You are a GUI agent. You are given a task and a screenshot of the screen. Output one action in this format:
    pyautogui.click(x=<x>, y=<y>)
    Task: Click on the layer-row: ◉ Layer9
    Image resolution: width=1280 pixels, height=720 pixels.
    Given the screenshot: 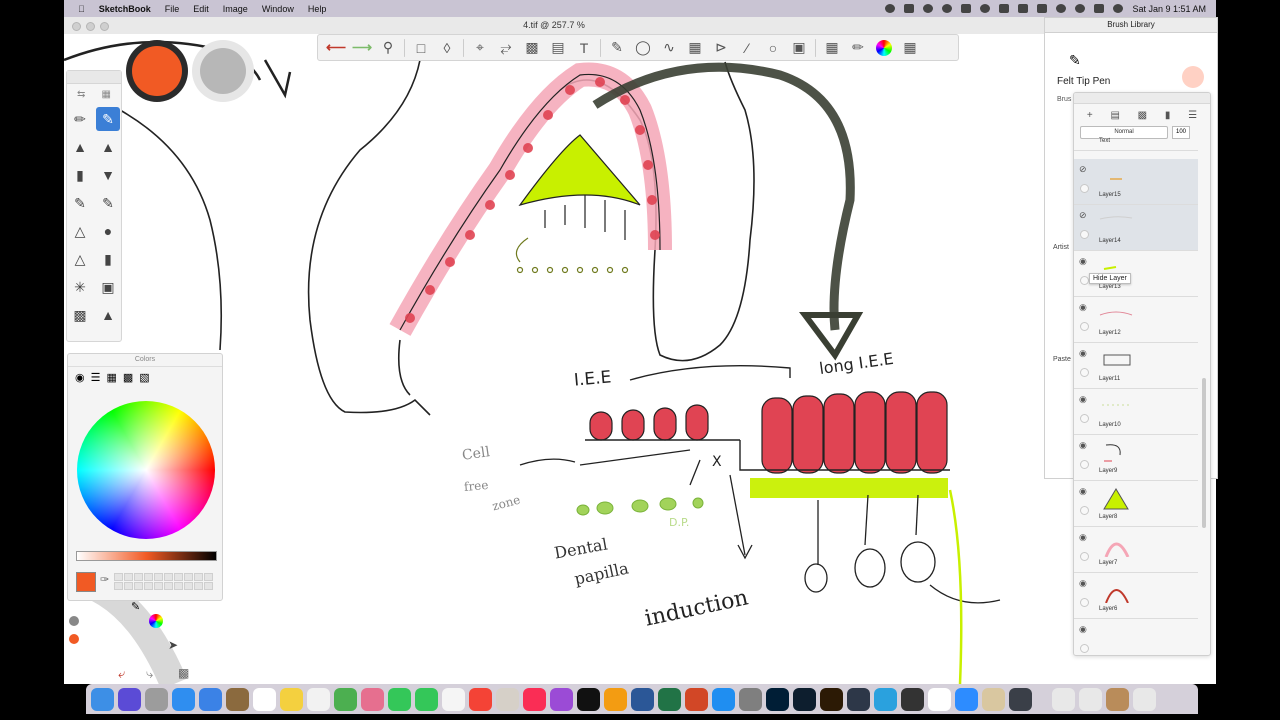 What is the action you would take?
    pyautogui.click(x=1136, y=458)
    